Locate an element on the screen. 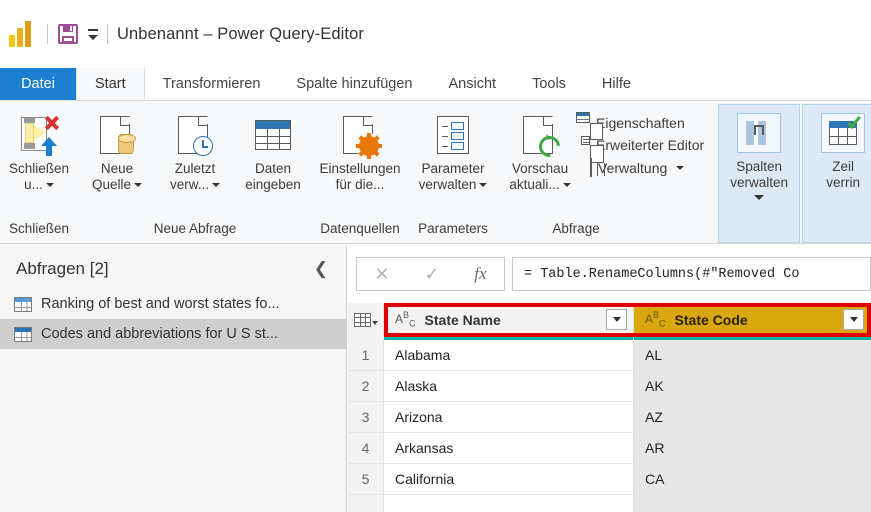  tab-datei: Datei is located at coordinates (38, 84).